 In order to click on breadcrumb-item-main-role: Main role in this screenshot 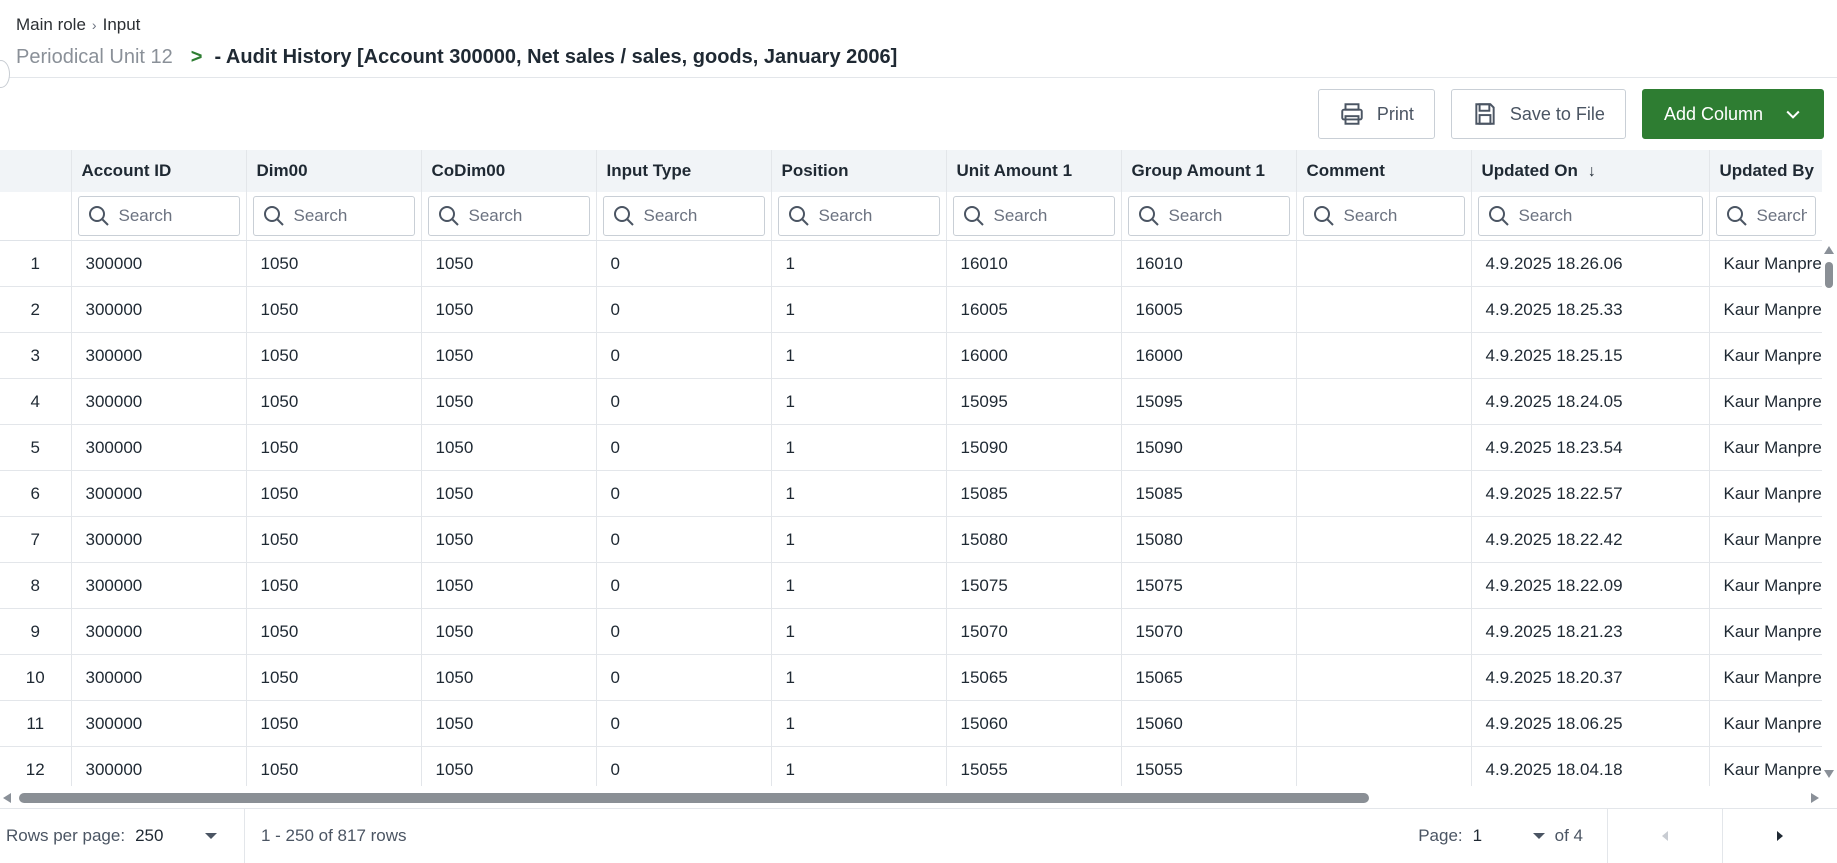, I will do `click(51, 25)`.